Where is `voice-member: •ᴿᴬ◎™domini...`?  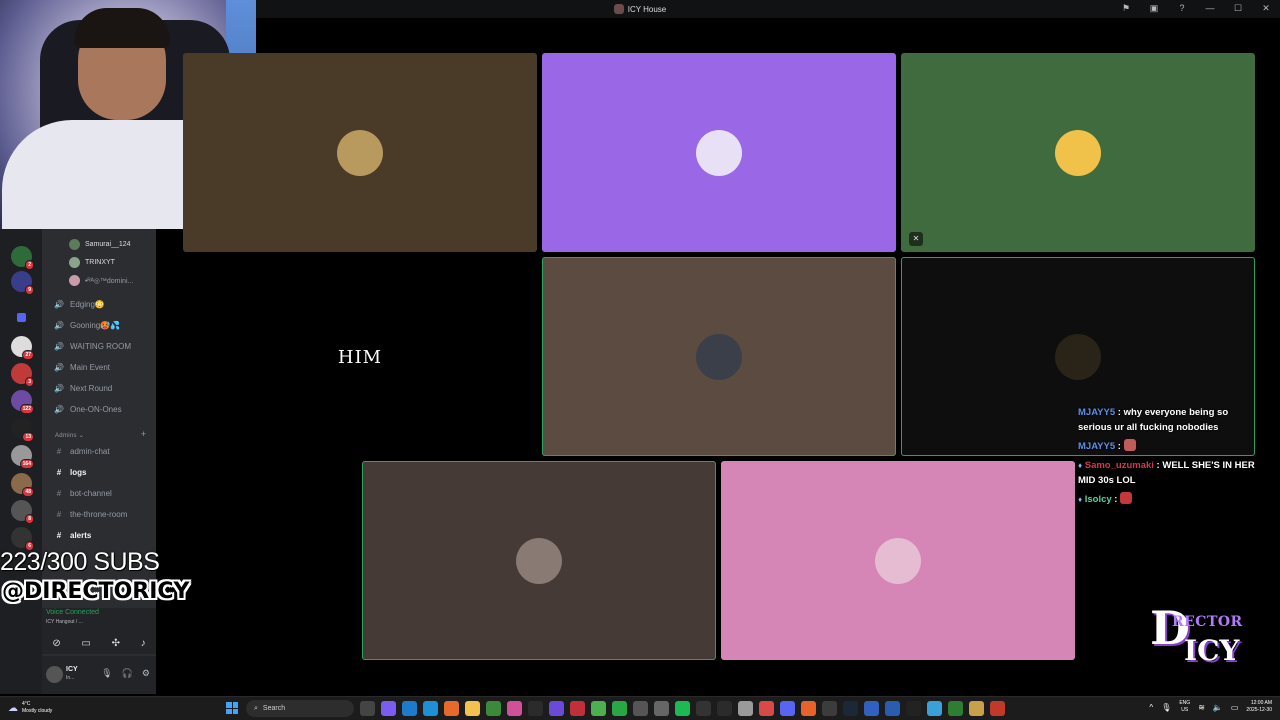
voice-member: •ᴿᴬ◎™domini... is located at coordinates (101, 280).